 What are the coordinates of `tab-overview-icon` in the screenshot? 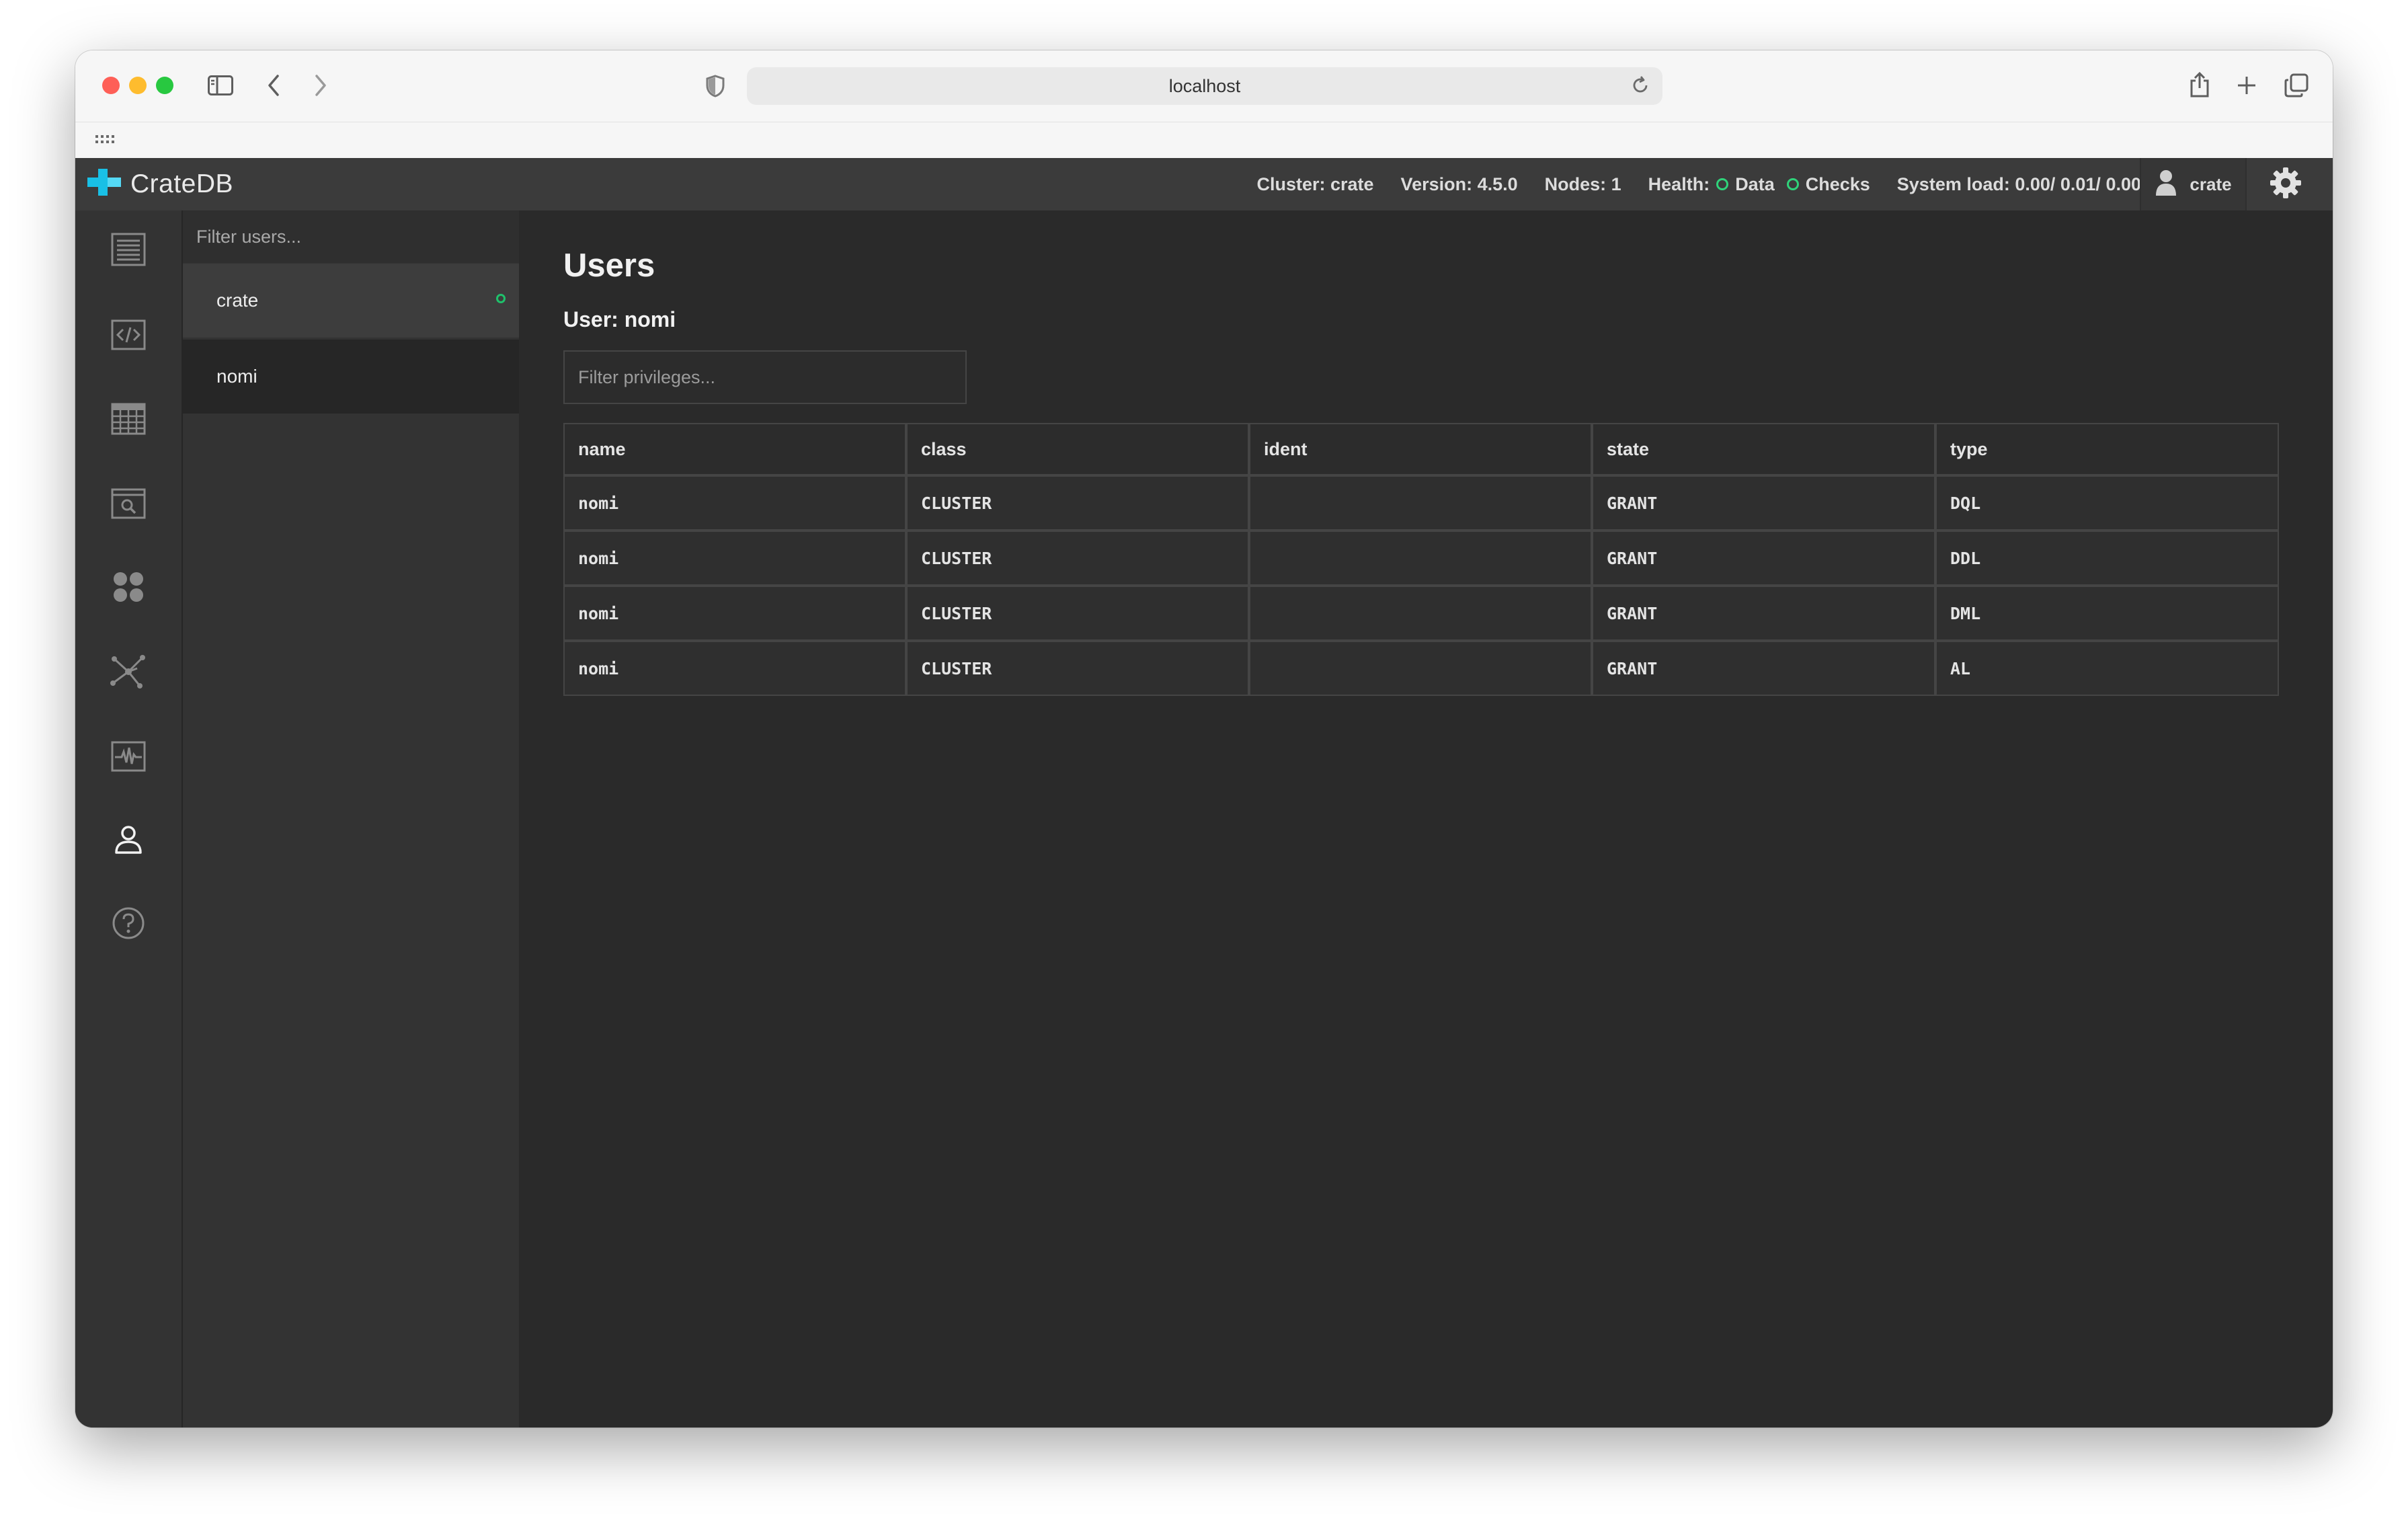 It's located at (2296, 85).